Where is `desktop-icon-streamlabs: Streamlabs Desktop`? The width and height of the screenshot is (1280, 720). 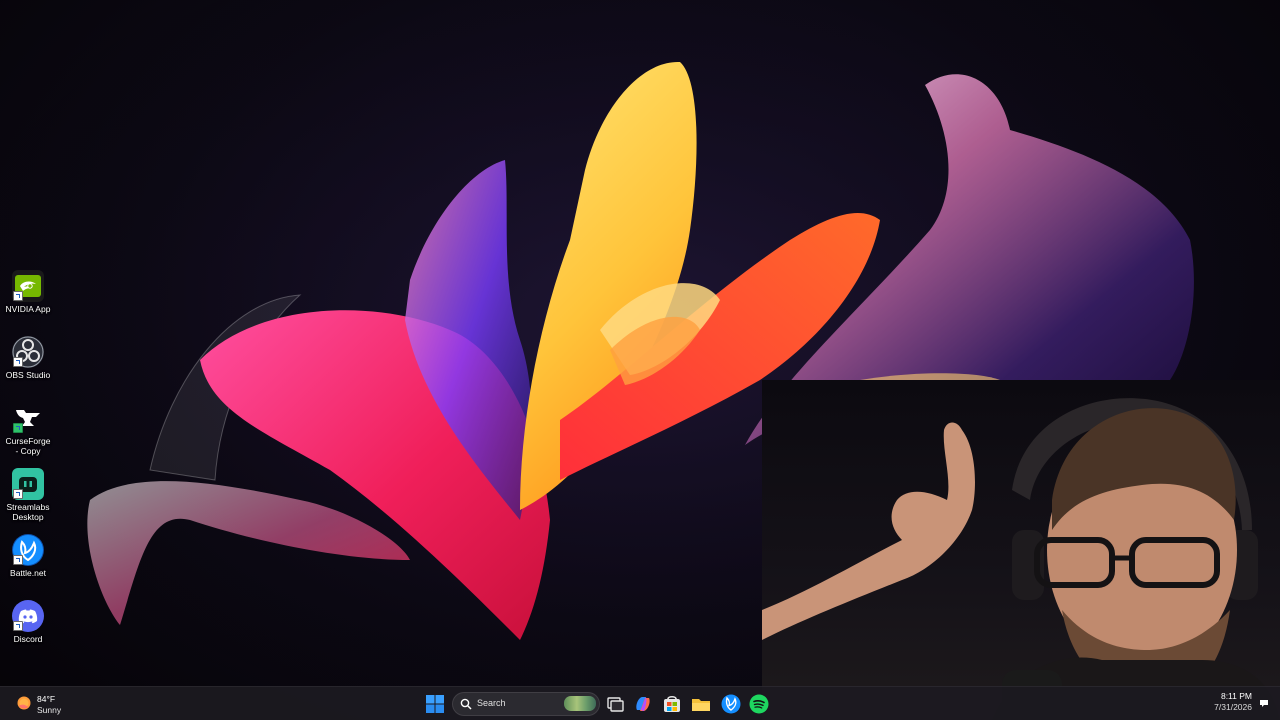
desktop-icon-streamlabs: Streamlabs Desktop is located at coordinates (28, 499).